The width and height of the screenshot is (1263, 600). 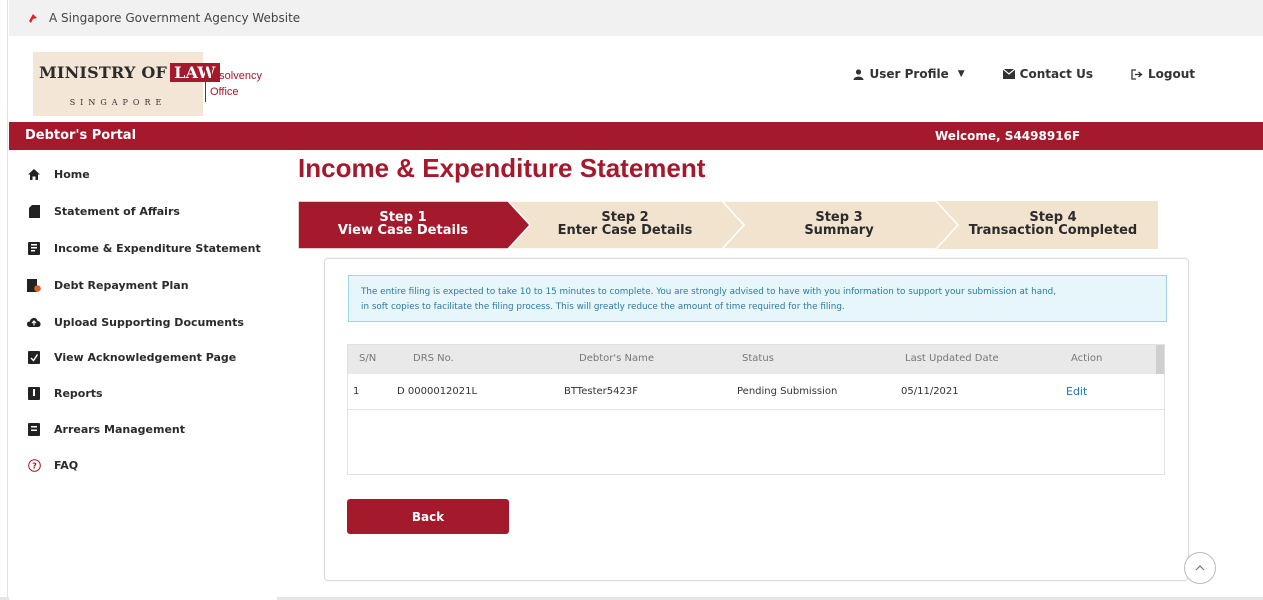 What do you see at coordinates (1008, 136) in the screenshot?
I see `welcome-text: Welcome, S4498916F` at bounding box center [1008, 136].